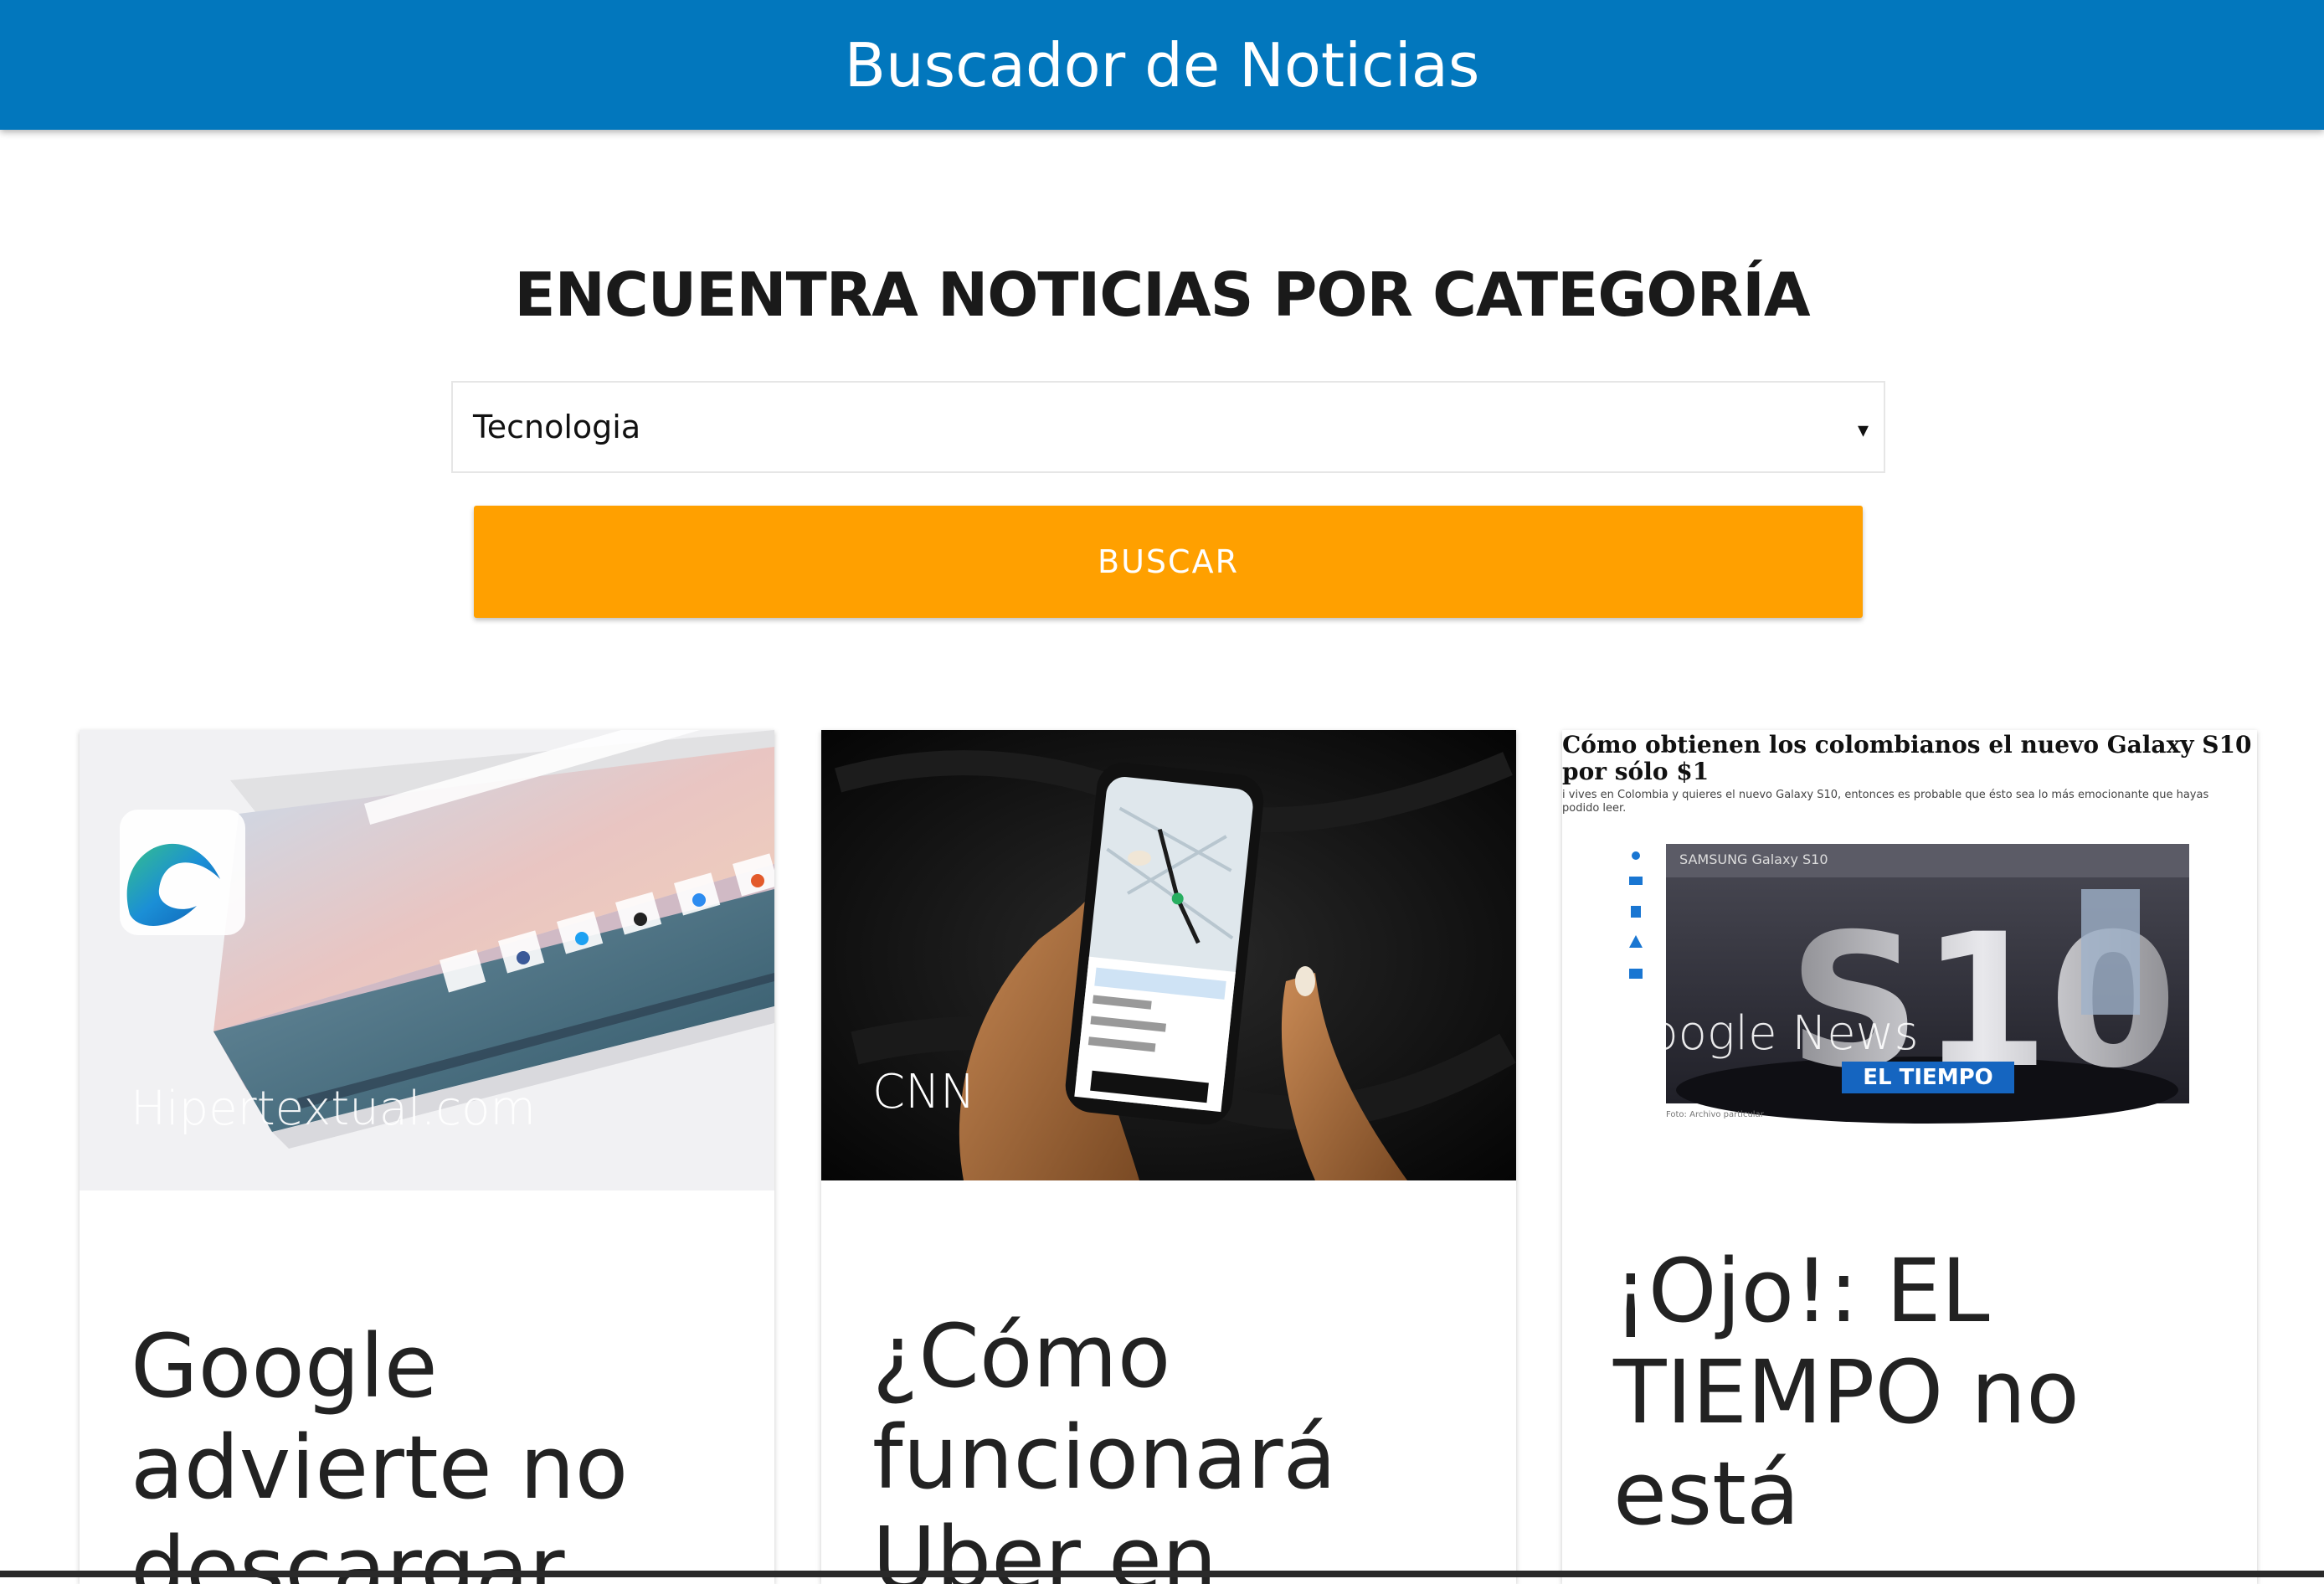 The width and height of the screenshot is (2324, 1584). Describe the element at coordinates (1168, 955) in the screenshot. I see `phone-map-photo: CNN` at that location.